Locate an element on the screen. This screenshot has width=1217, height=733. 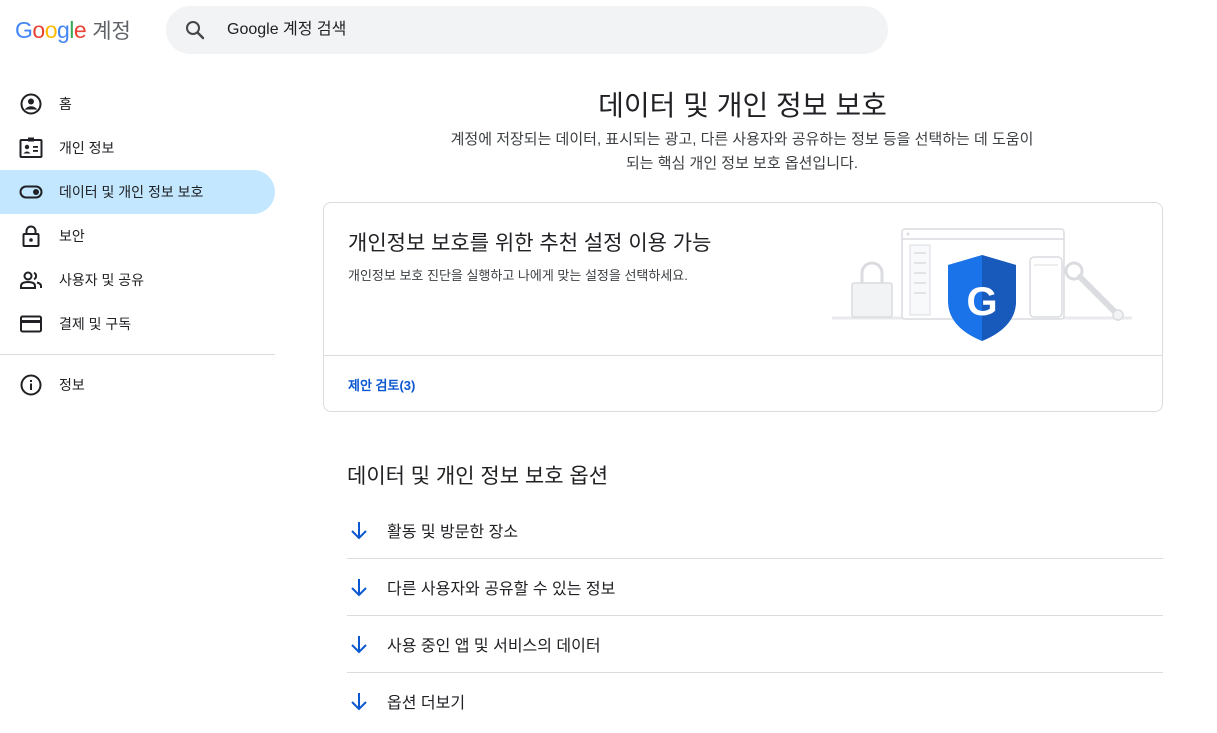
sidebar-item-payments: 결제 및 구독 is located at coordinates (137, 324).